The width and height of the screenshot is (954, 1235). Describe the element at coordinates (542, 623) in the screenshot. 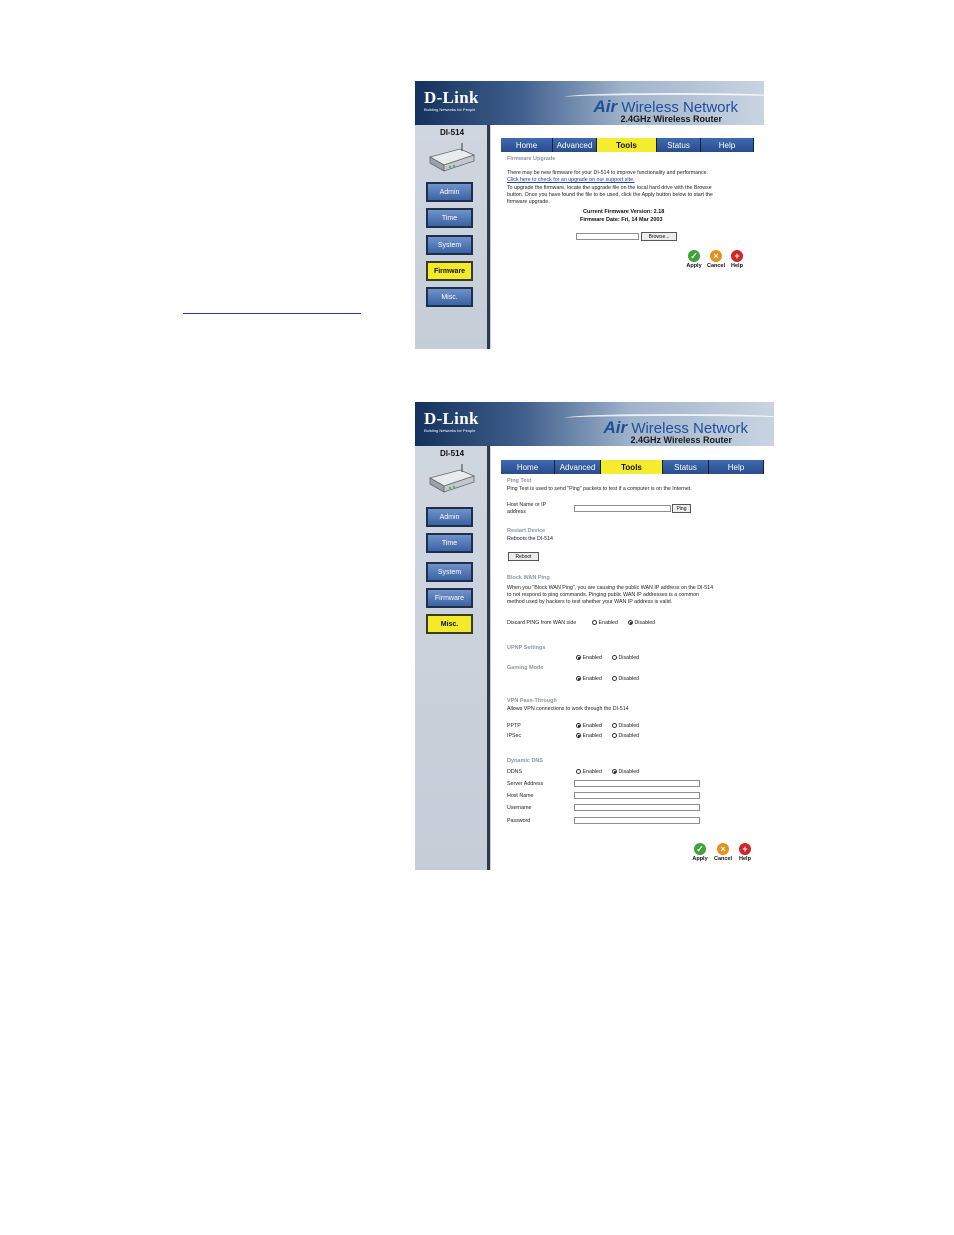

I see `discard-ping-label: Discard PING from WAN side` at that location.